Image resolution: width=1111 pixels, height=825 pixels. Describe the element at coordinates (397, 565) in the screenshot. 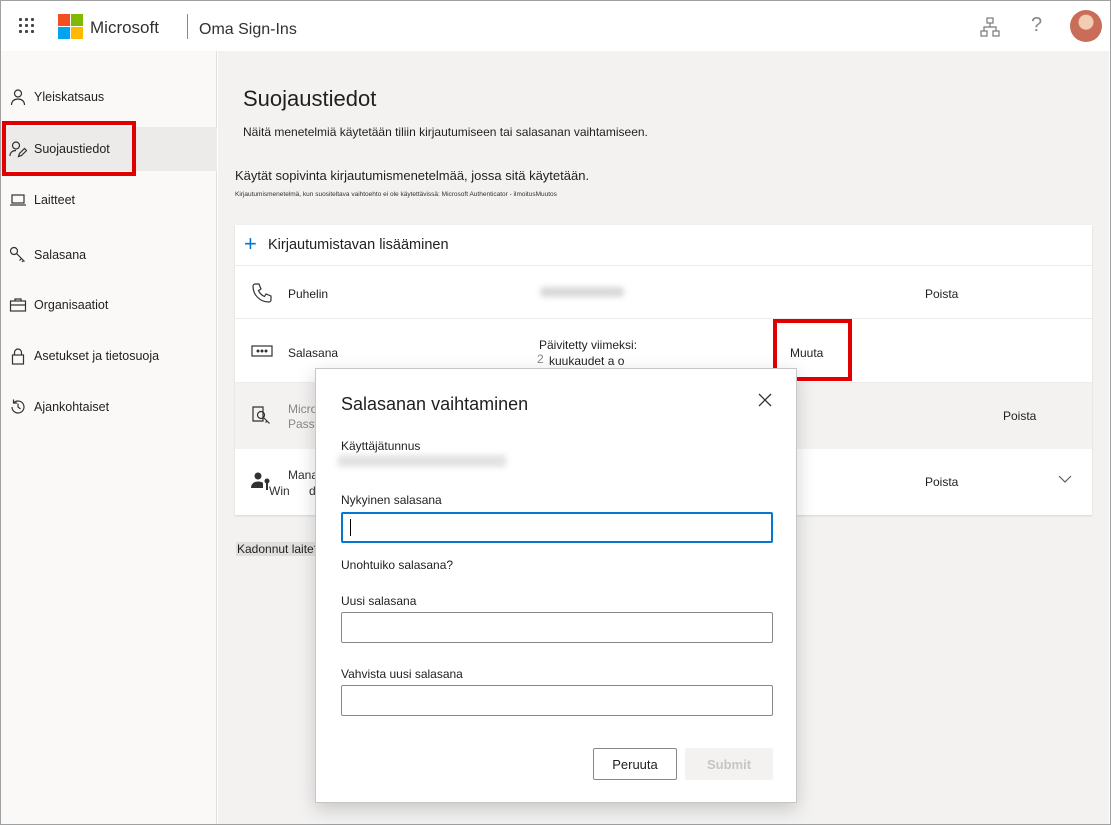

I see `forgot-password-link: Unohtuiko salasana?` at that location.